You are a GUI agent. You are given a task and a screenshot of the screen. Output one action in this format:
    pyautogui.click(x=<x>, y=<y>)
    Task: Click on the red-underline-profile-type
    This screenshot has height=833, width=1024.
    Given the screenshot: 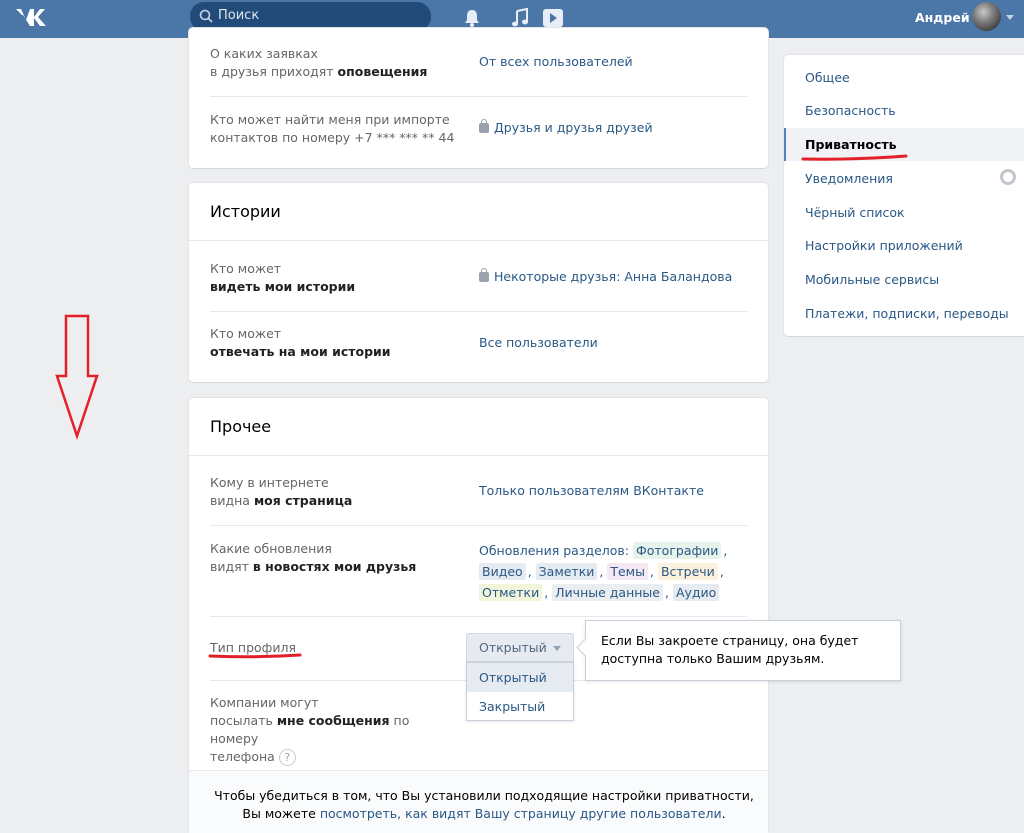 What is the action you would take?
    pyautogui.click(x=255, y=656)
    